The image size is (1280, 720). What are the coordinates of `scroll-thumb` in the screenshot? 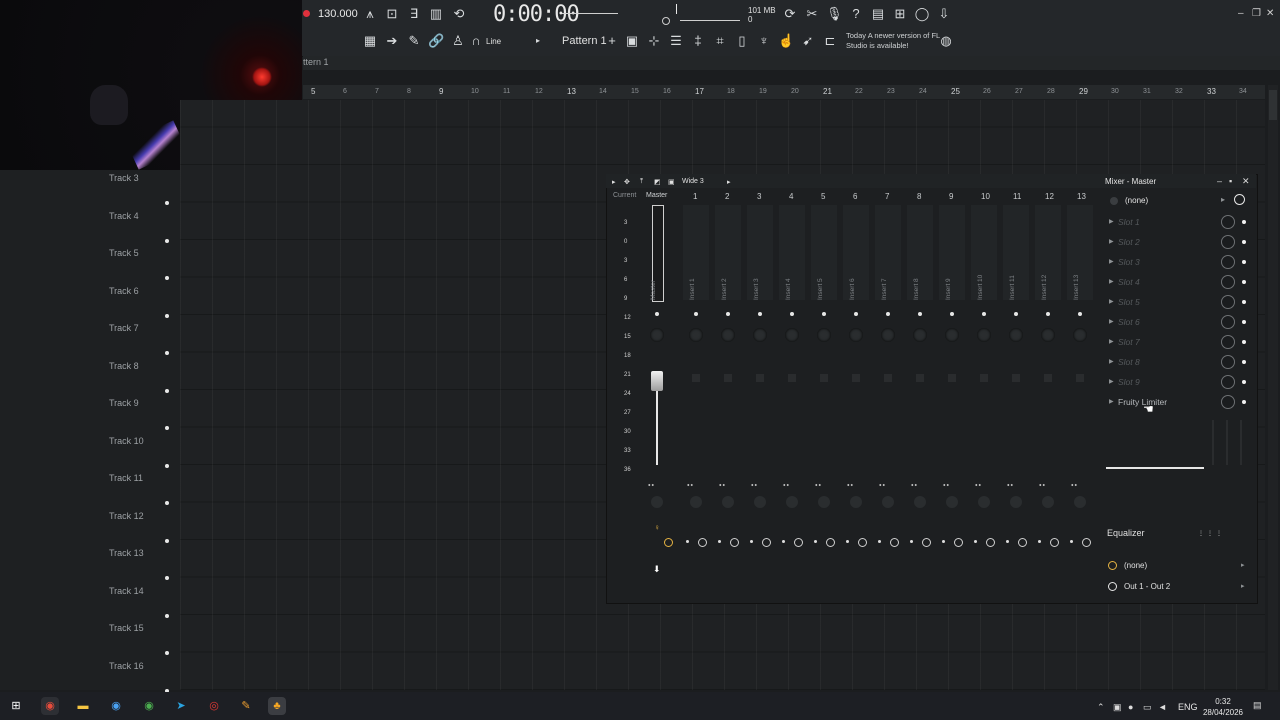 It's located at (1273, 105).